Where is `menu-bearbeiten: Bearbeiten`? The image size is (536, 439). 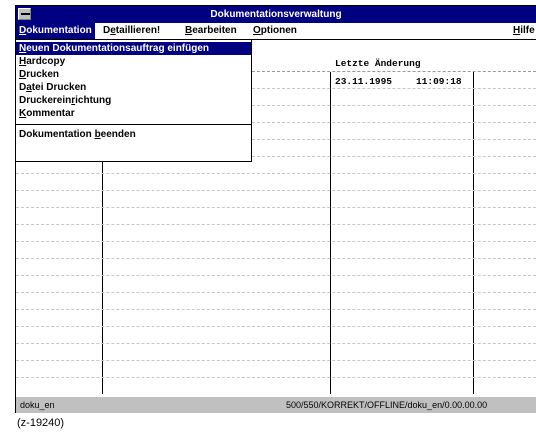
menu-bearbeiten: Bearbeiten is located at coordinates (211, 31).